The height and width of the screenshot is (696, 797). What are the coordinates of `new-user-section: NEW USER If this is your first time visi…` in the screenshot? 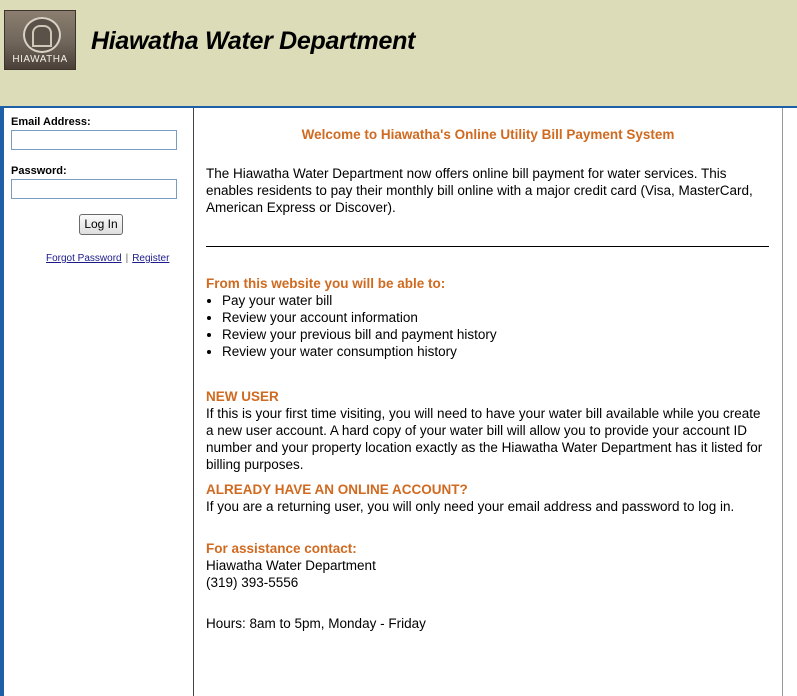 It's located at (488, 430).